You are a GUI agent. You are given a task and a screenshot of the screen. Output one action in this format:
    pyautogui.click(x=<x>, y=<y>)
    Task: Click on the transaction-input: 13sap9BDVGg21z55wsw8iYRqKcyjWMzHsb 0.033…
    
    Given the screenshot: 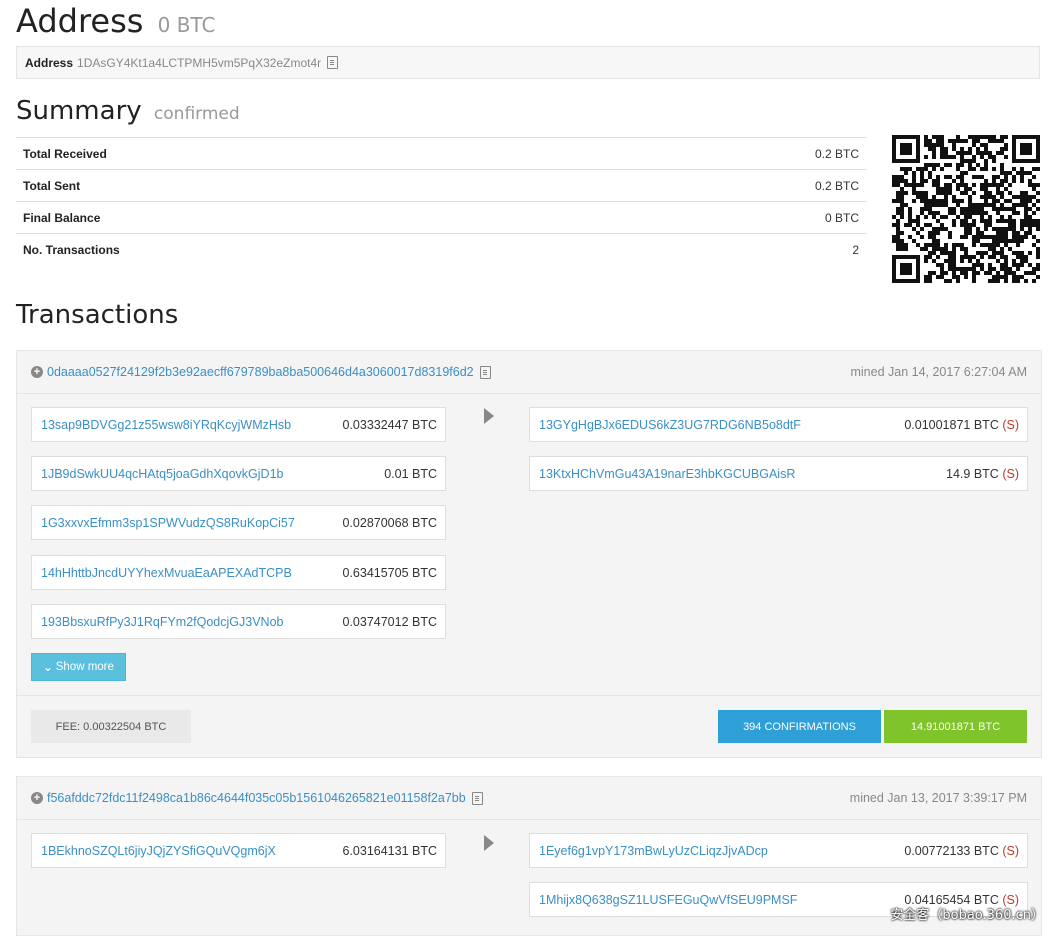 What is the action you would take?
    pyautogui.click(x=238, y=424)
    